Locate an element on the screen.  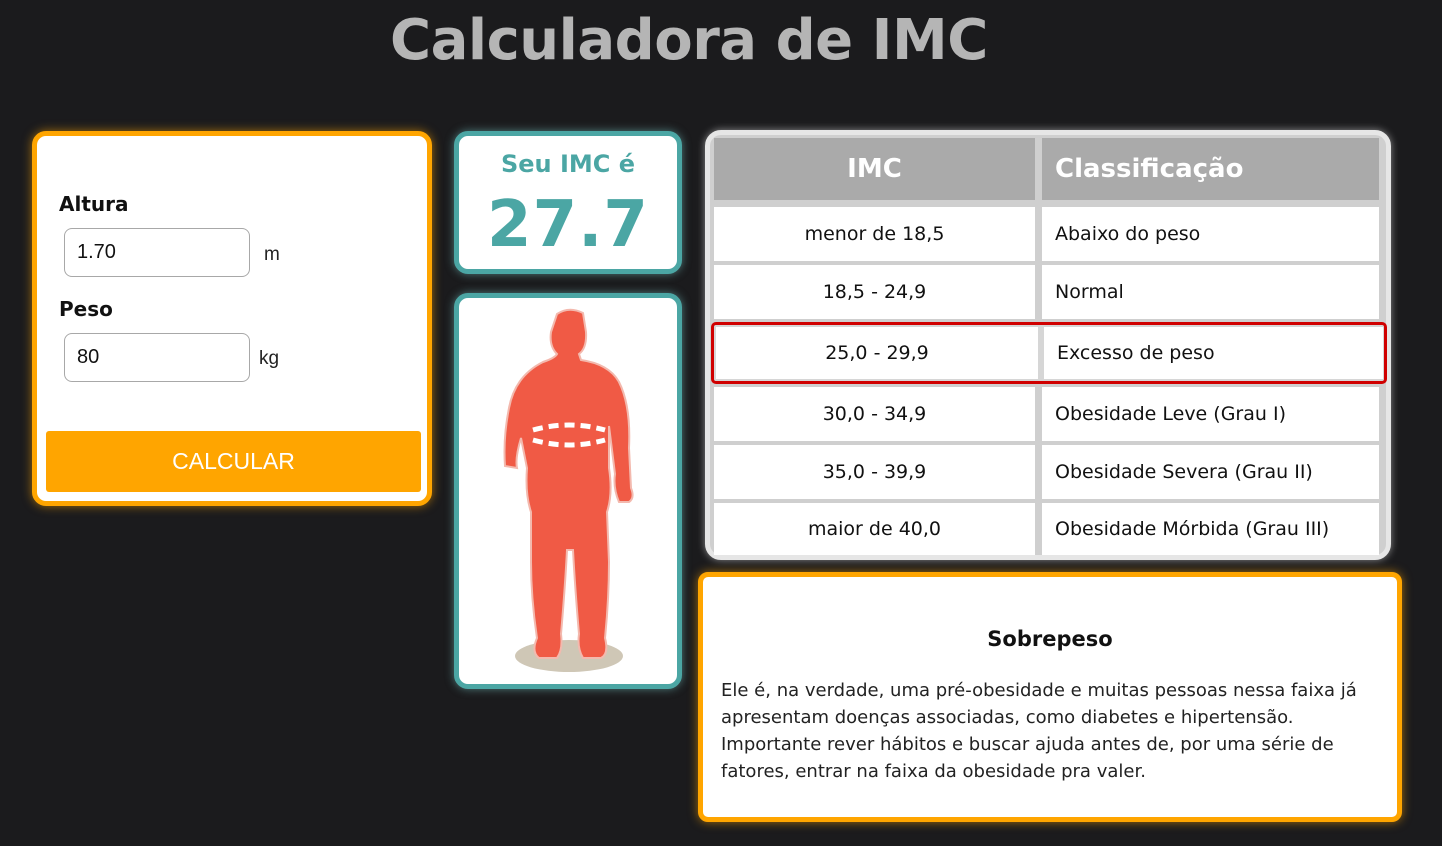
result-label: Seu IMC é is located at coordinates (568, 164).